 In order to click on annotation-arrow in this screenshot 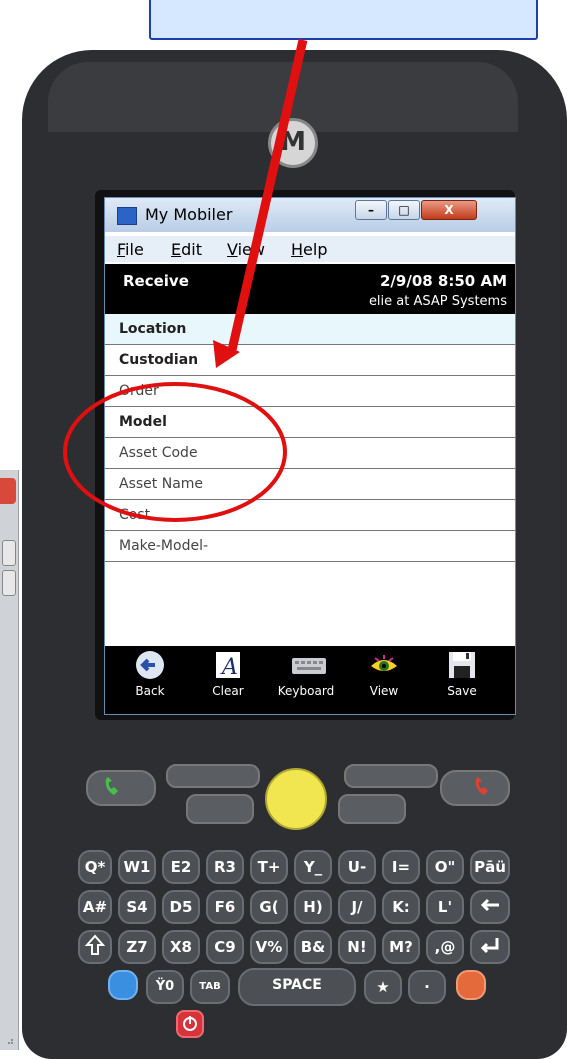, I will do `click(267, 195)`.